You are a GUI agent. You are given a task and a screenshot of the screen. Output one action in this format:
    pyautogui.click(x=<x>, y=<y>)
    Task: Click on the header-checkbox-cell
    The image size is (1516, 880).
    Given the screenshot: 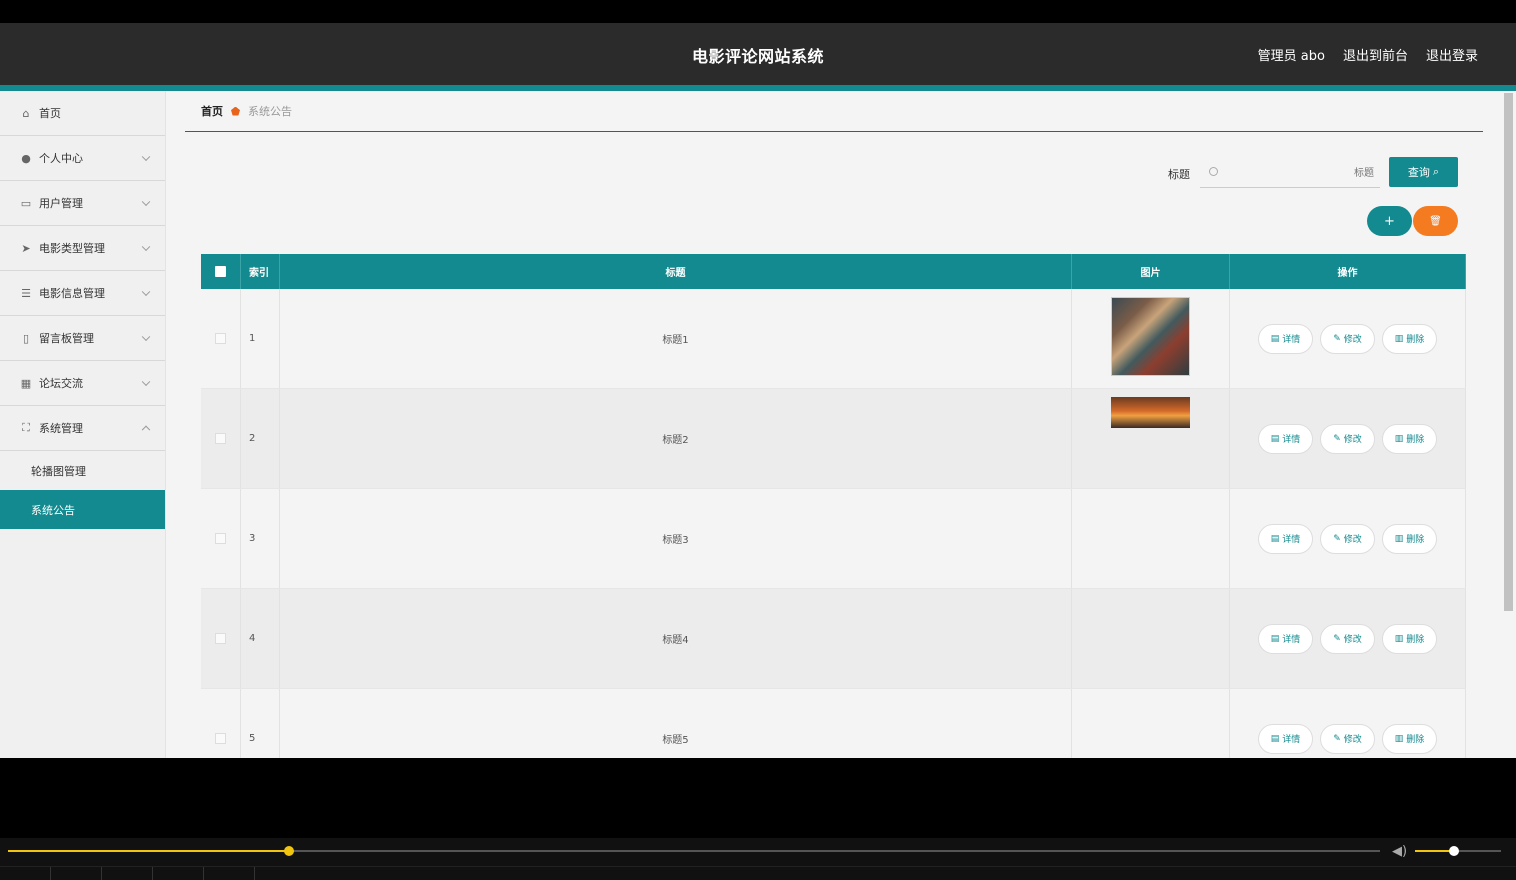 What is the action you would take?
    pyautogui.click(x=221, y=271)
    